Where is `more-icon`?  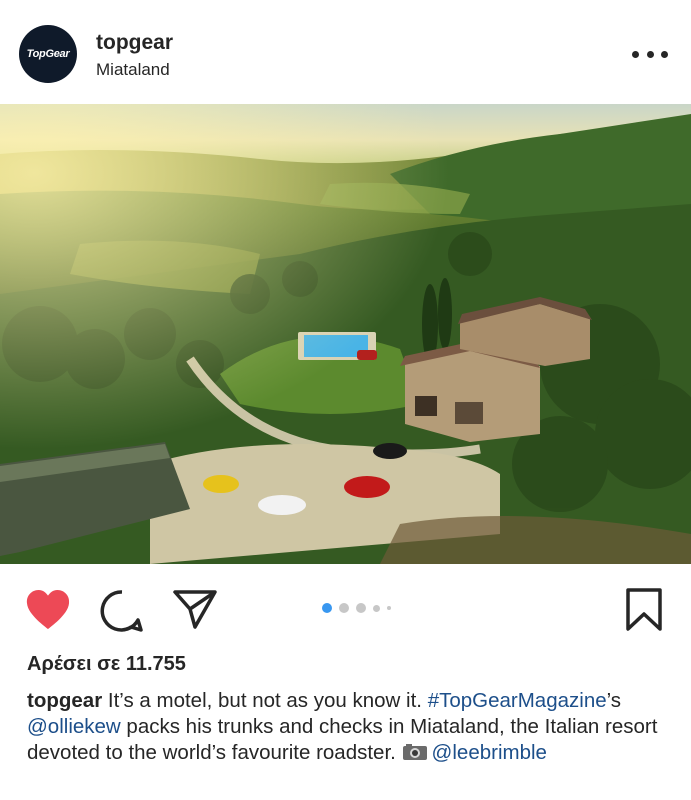
more-icon is located at coordinates (650, 54).